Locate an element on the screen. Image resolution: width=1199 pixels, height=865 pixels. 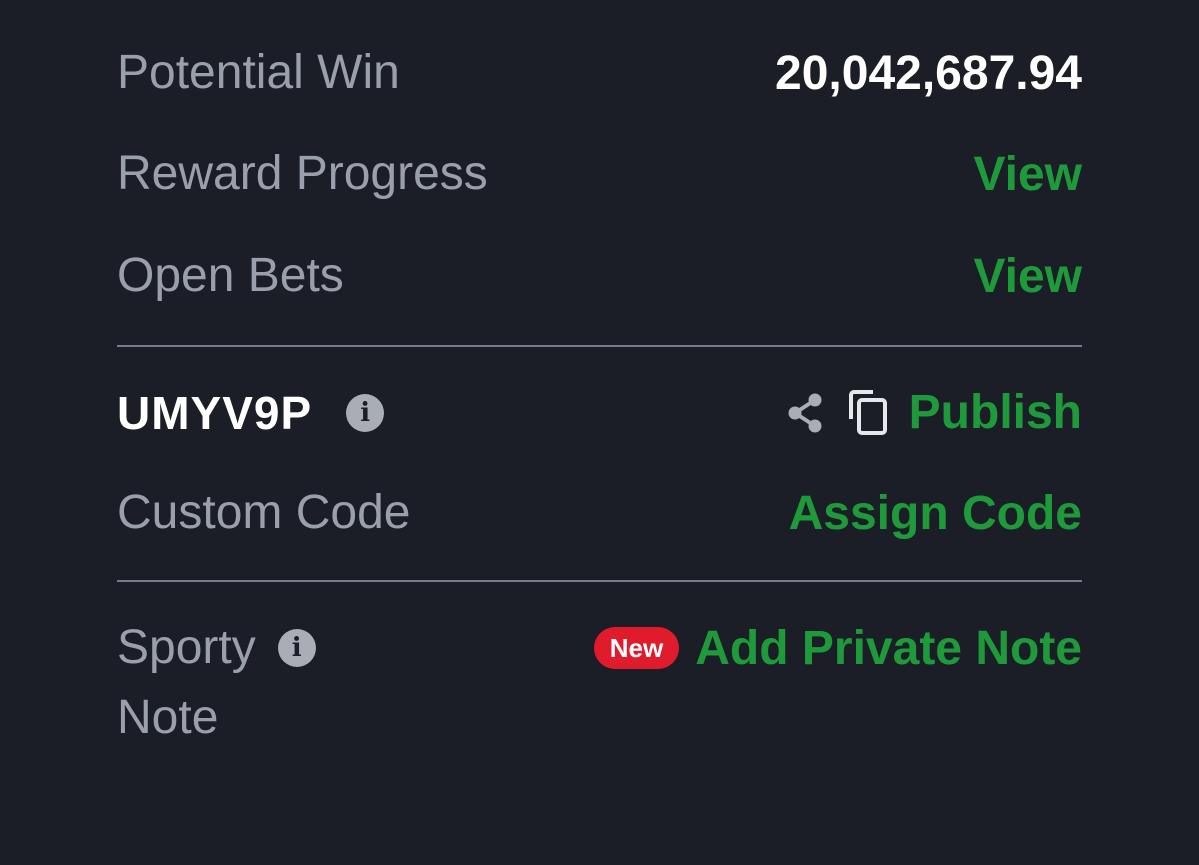
open-bets-row: Open Bets View is located at coordinates (599, 276).